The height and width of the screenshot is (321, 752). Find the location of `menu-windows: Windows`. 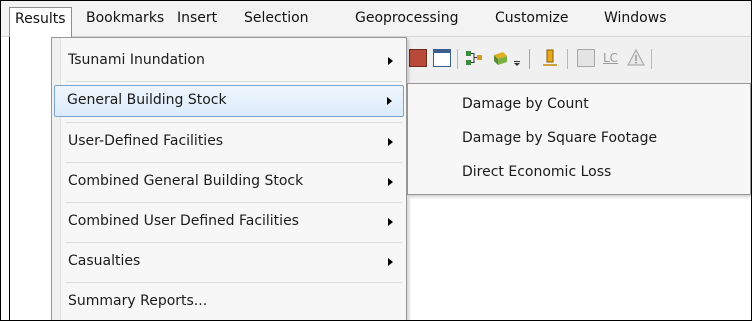

menu-windows: Windows is located at coordinates (635, 19).